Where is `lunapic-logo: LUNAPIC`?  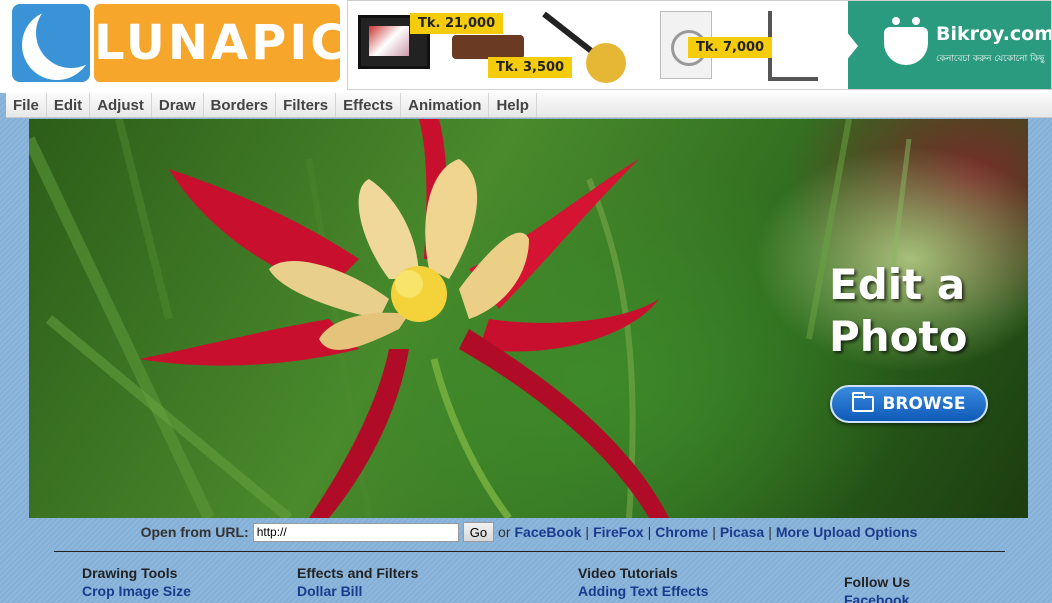 lunapic-logo: LUNAPIC is located at coordinates (178, 43).